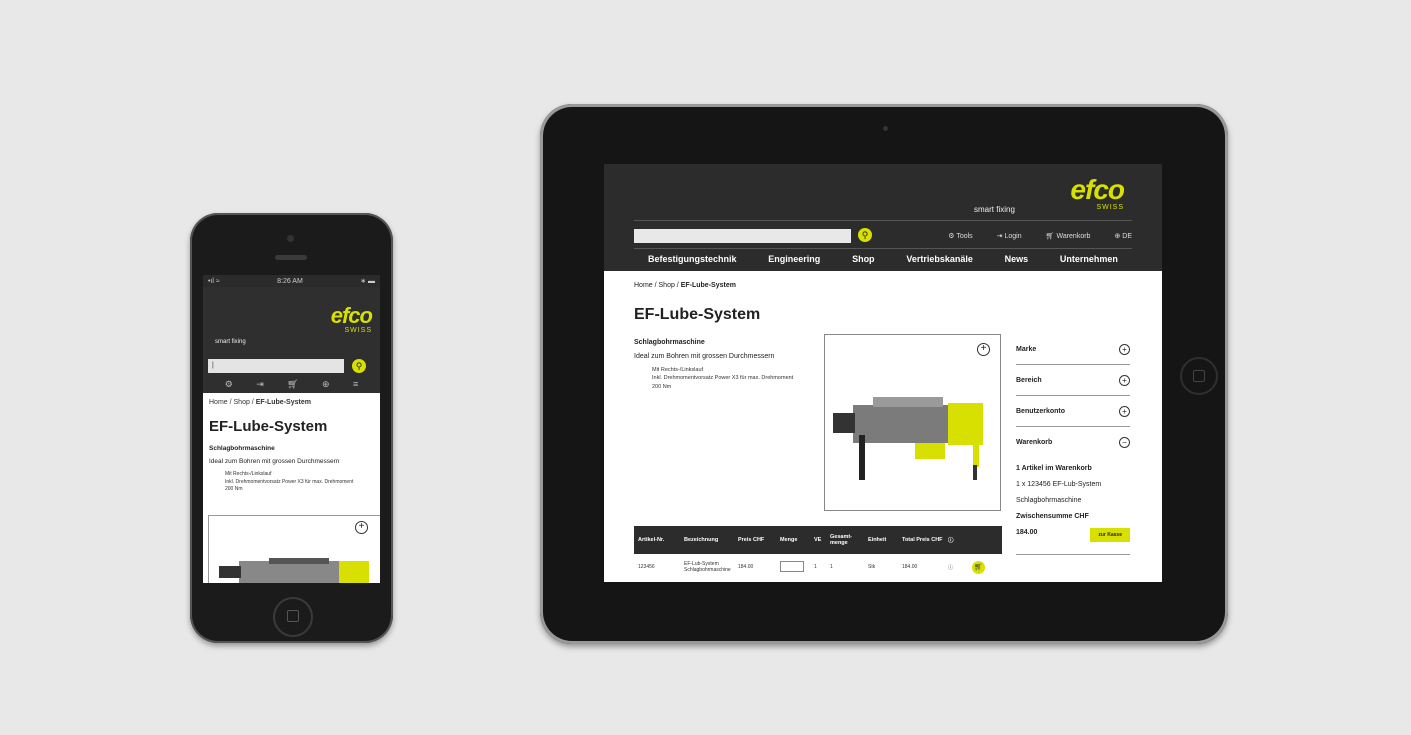 This screenshot has height=735, width=1411. I want to click on tools-icon: ⚙, so click(229, 384).